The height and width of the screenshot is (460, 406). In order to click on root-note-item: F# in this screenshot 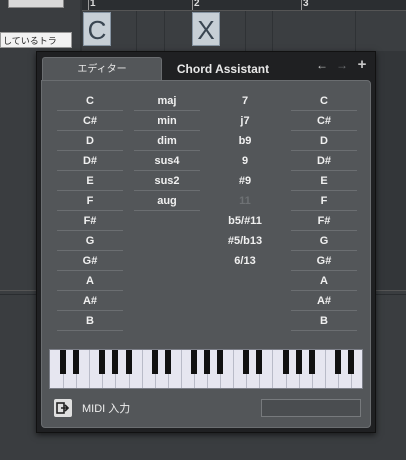, I will do `click(90, 221)`.